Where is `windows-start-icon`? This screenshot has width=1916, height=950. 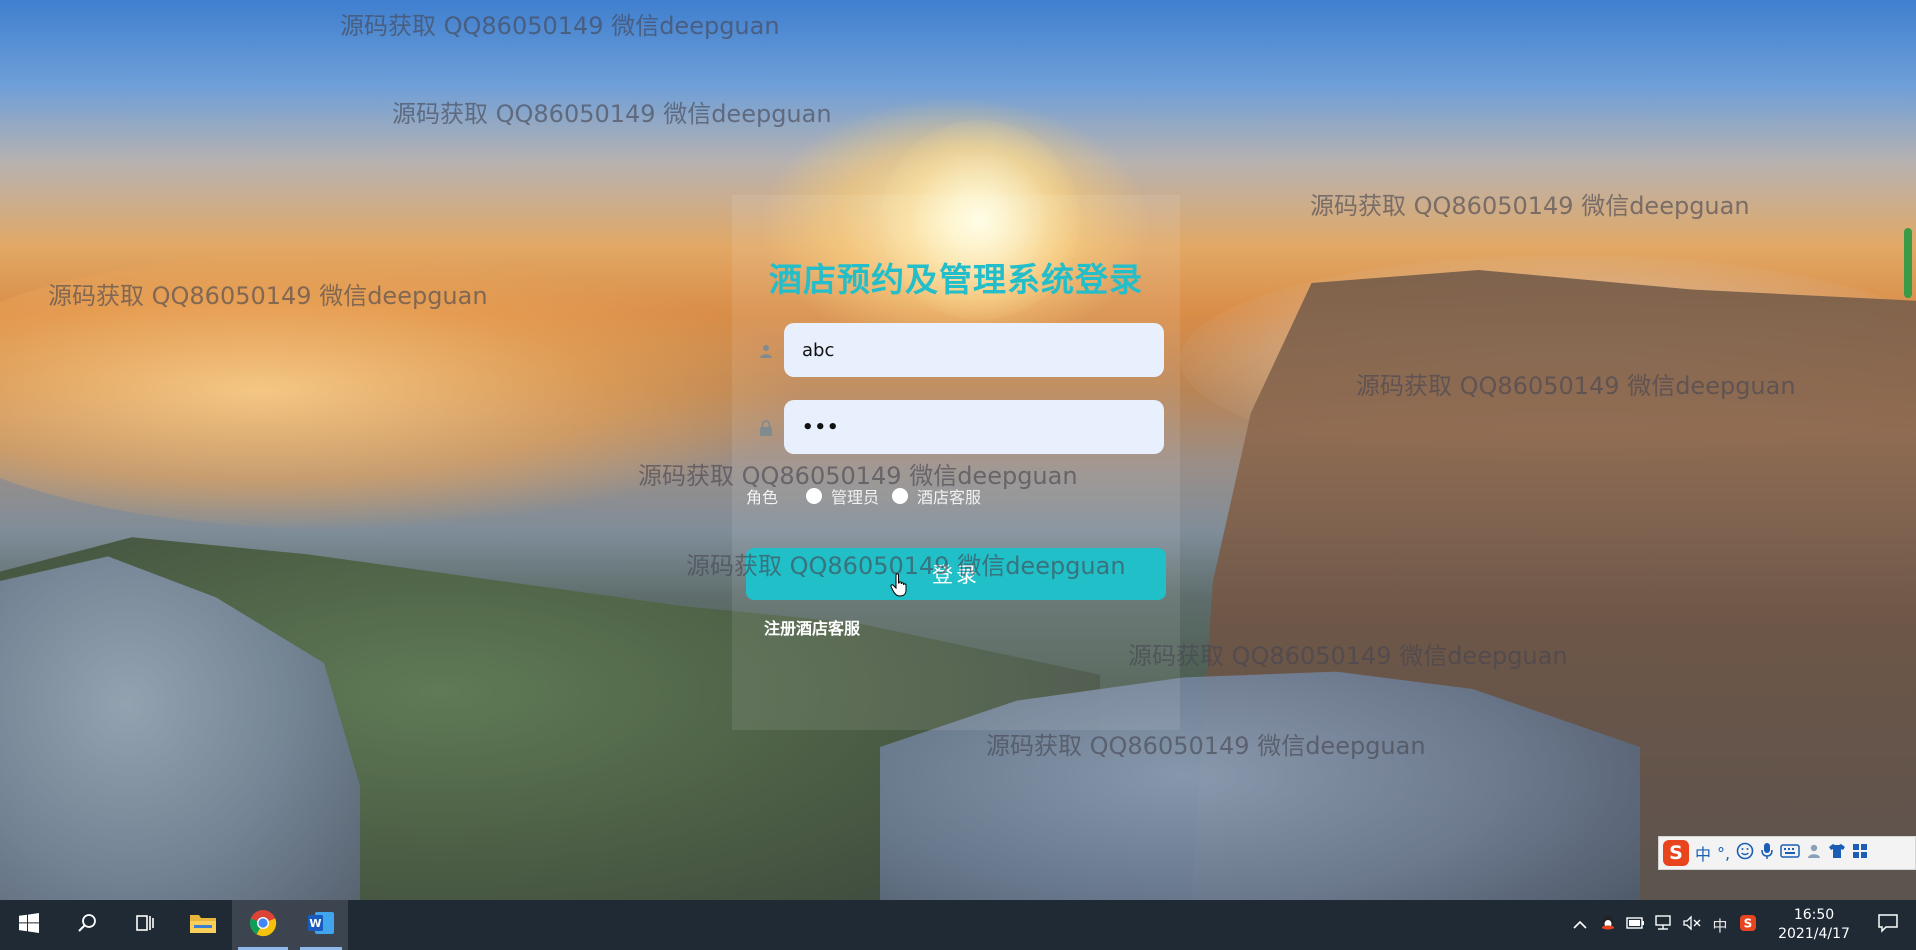 windows-start-icon is located at coordinates (29, 925).